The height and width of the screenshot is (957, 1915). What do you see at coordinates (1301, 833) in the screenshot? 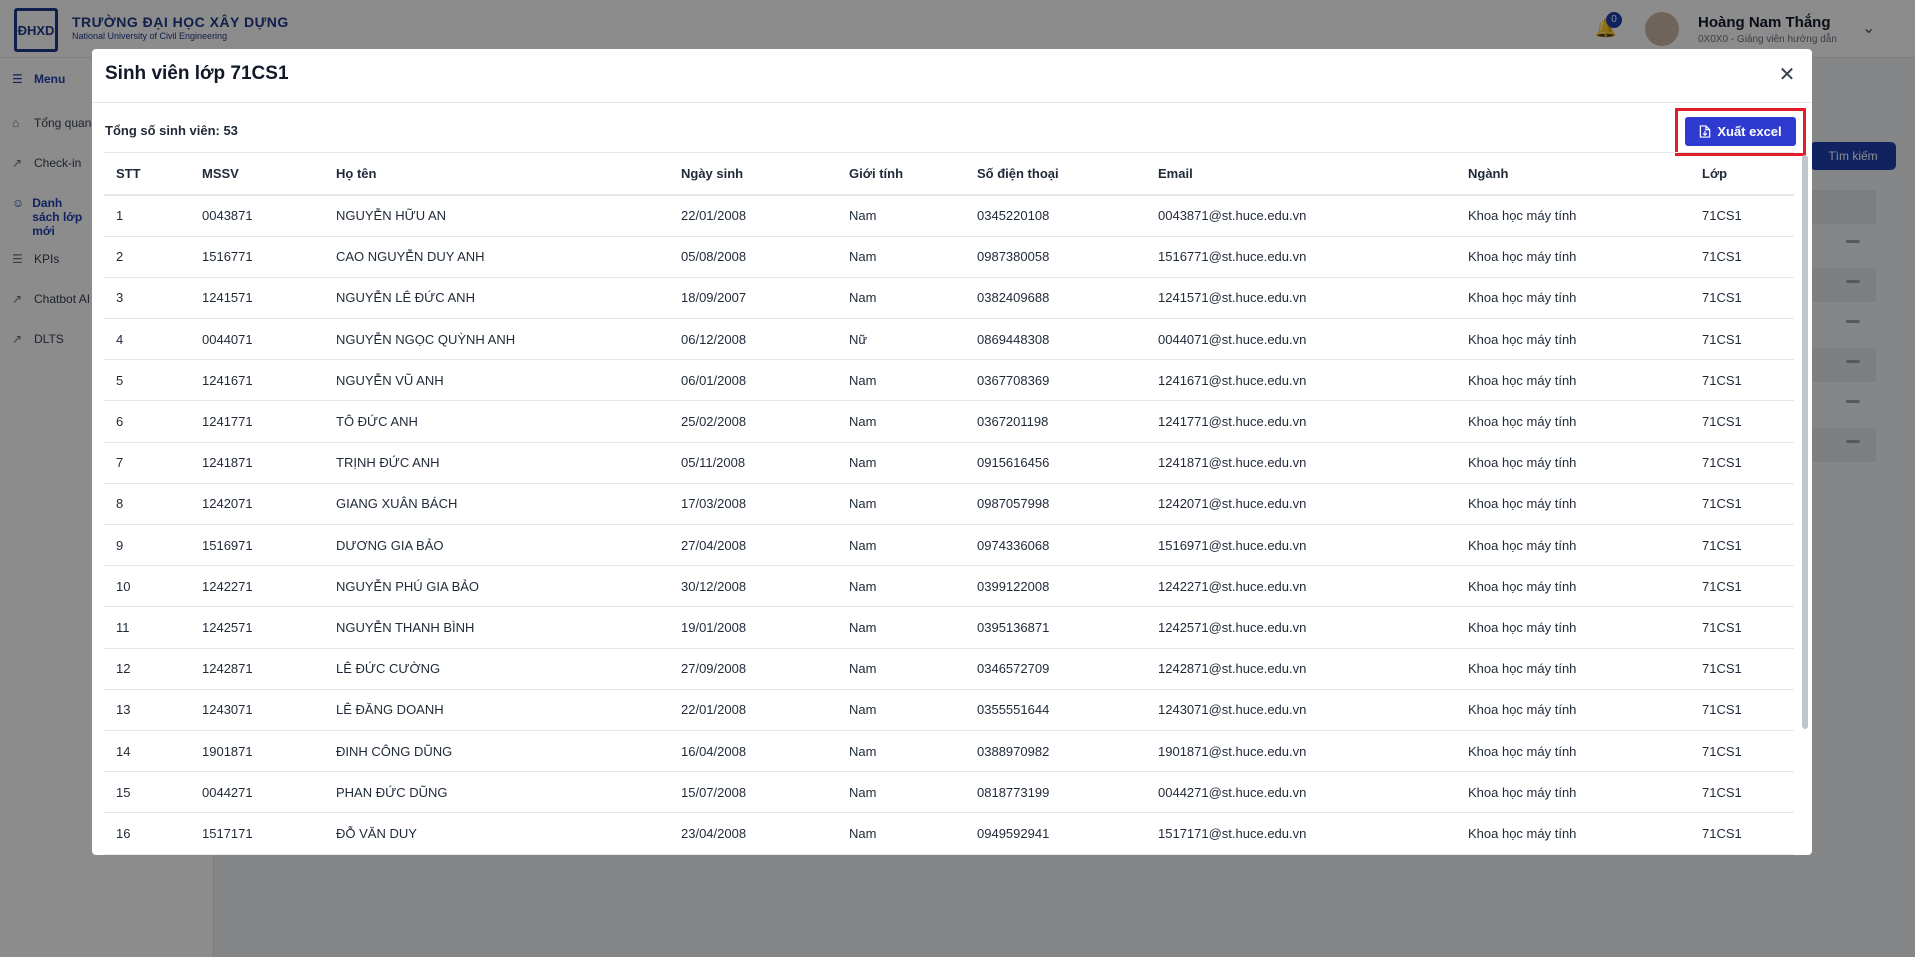
I see `table-cell-email: 1517171@st.huce.edu.vn` at bounding box center [1301, 833].